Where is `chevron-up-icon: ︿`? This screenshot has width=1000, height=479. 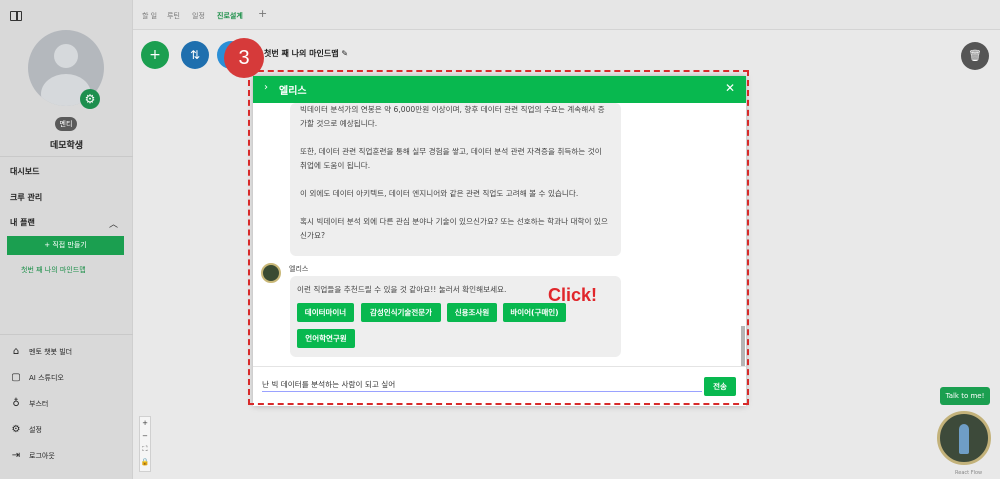 chevron-up-icon: ︿ is located at coordinates (113, 223).